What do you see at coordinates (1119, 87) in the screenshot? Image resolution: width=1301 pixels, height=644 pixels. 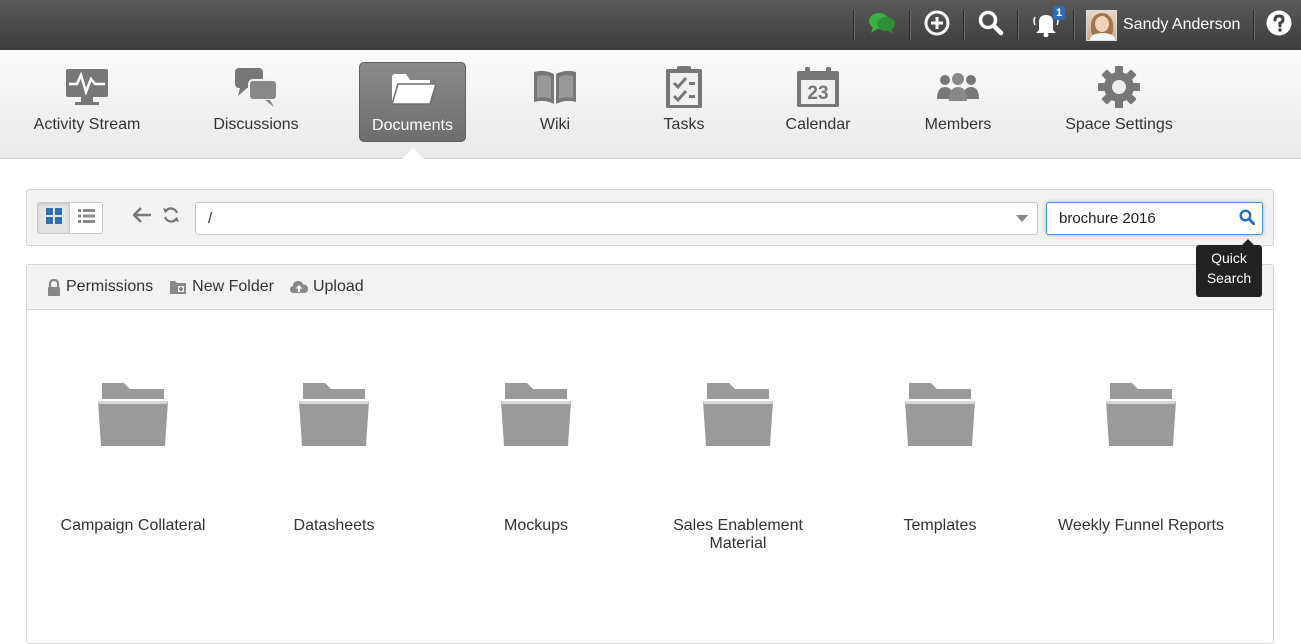 I see `gear-icon` at bounding box center [1119, 87].